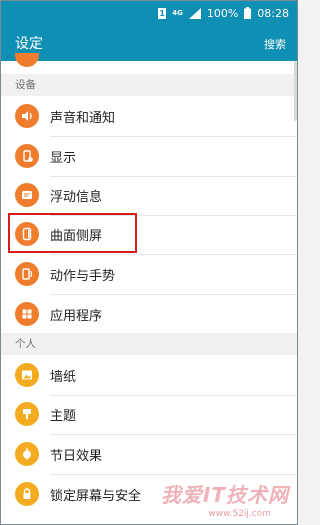 The width and height of the screenshot is (320, 525). Describe the element at coordinates (149, 116) in the screenshot. I see `settings-item-sound: 声音和通知` at that location.